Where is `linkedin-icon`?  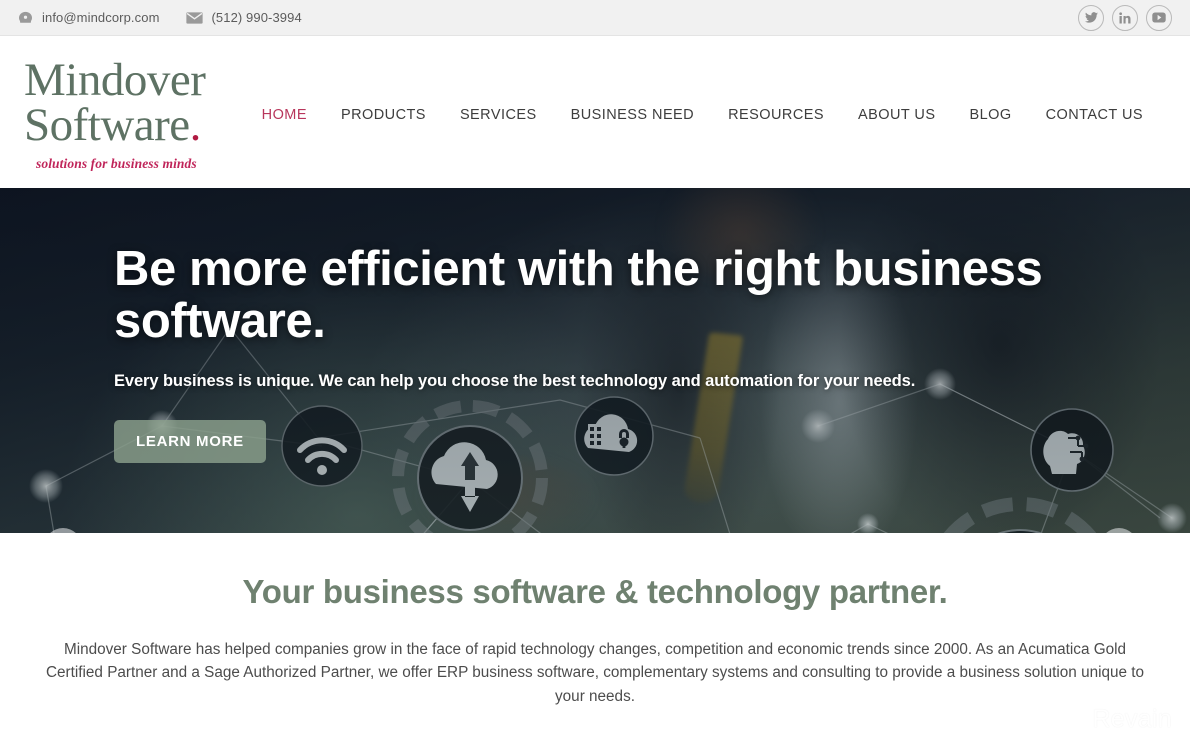
linkedin-icon is located at coordinates (1125, 17).